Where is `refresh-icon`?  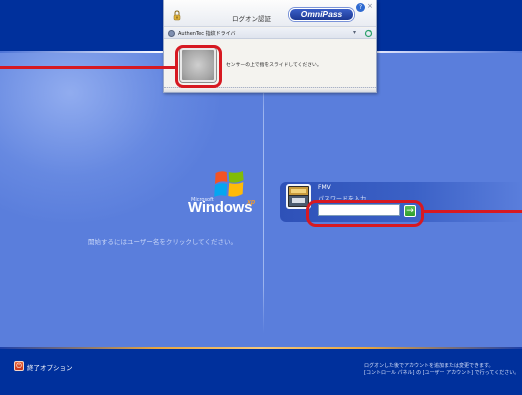
refresh-icon is located at coordinates (368, 33).